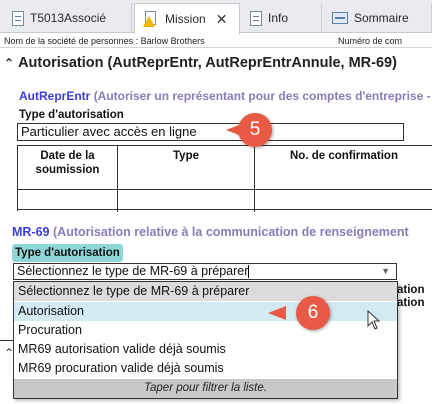 This screenshot has height=404, width=432. I want to click on column-header: No. de confirmation, so click(343, 168).